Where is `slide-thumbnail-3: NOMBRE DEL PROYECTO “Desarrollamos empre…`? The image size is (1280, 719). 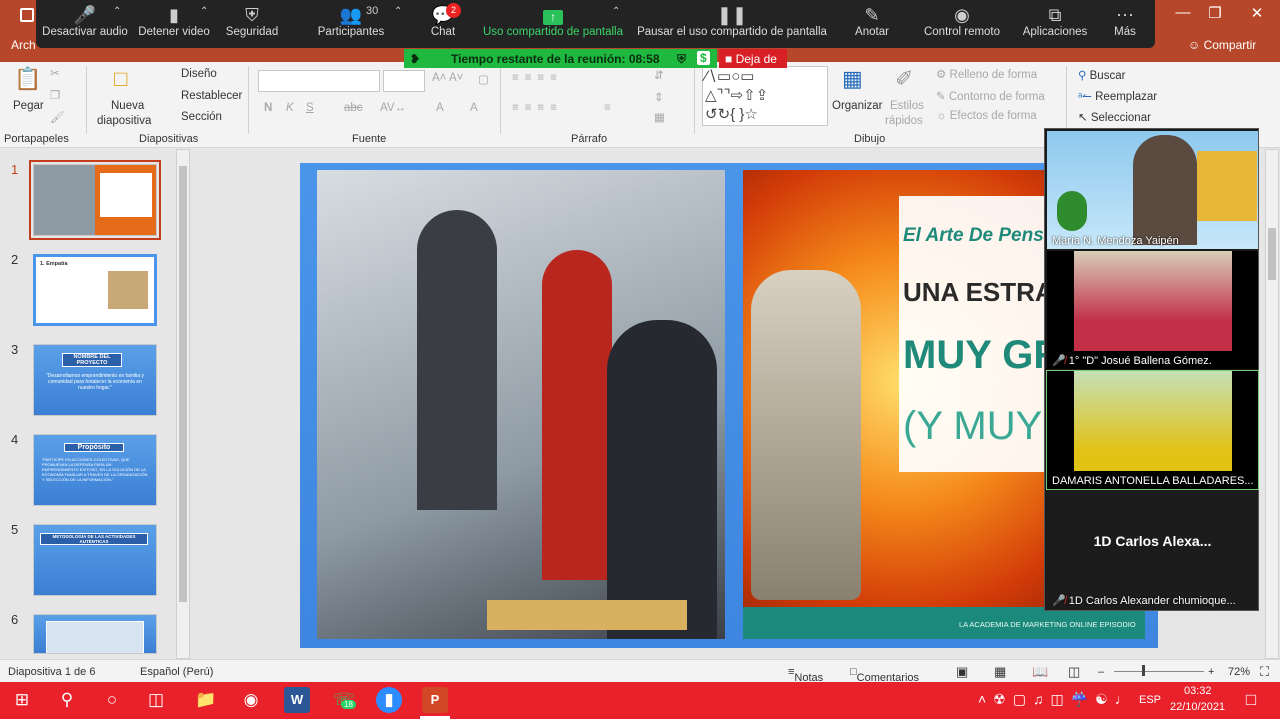
slide-thumbnail-3: NOMBRE DEL PROYECTO “Desarrollamos empre… is located at coordinates (95, 380).